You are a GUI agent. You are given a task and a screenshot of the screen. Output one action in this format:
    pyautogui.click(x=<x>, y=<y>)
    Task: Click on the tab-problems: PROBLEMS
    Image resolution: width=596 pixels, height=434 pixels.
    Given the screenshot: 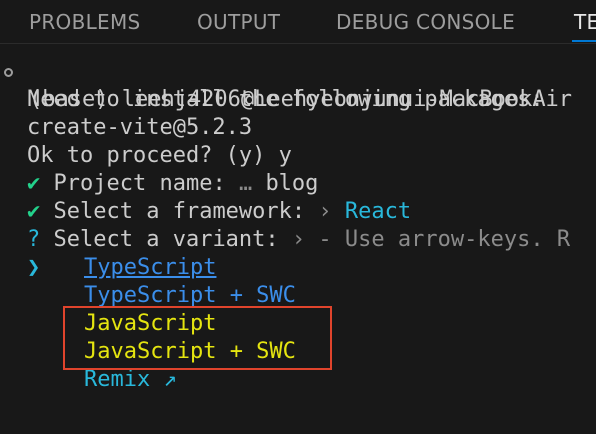 What is the action you would take?
    pyautogui.click(x=85, y=22)
    